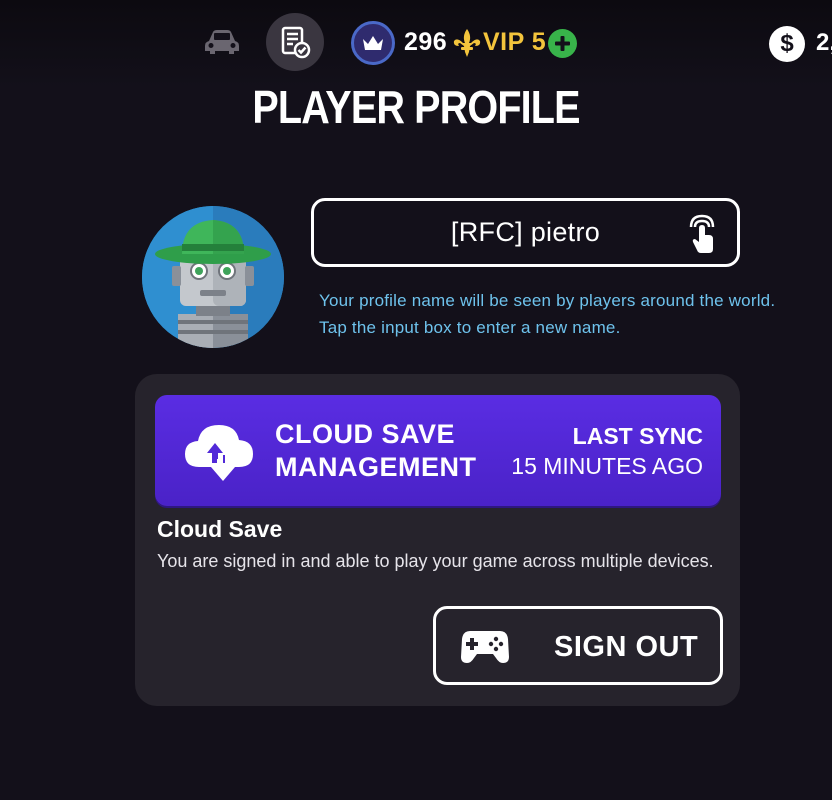 The width and height of the screenshot is (832, 800). I want to click on vip-level: VIP 5, so click(515, 42).